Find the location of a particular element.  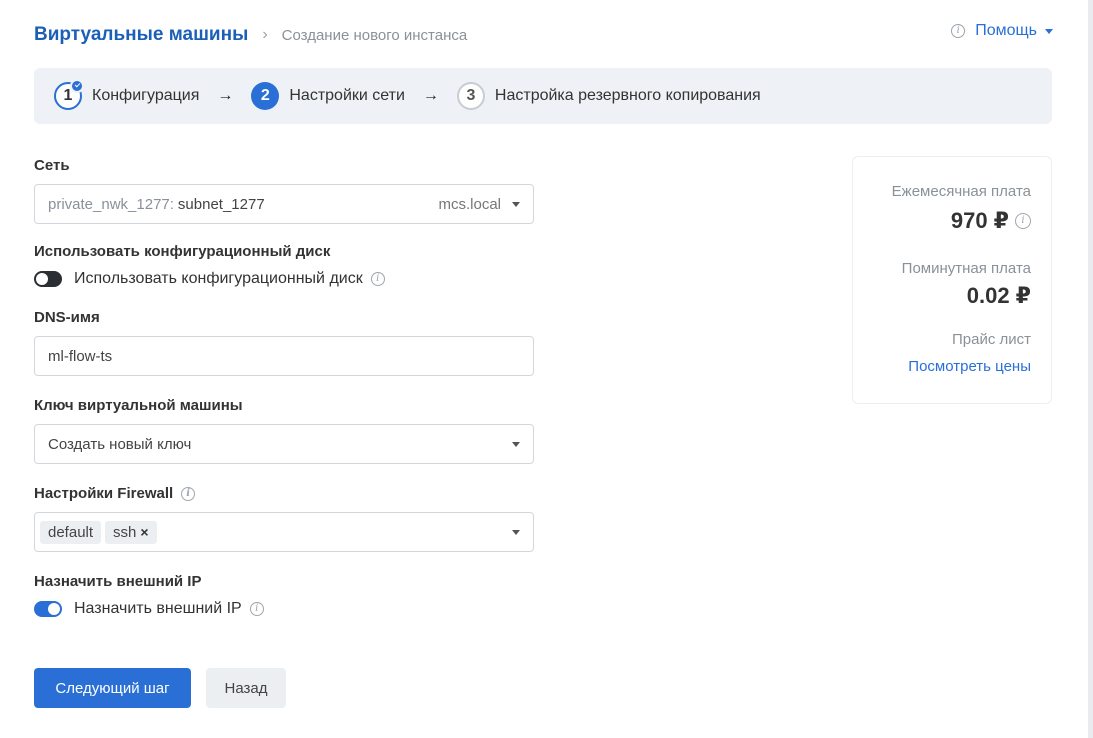

external-ip-label: Назначить внешний IP is located at coordinates (118, 581).